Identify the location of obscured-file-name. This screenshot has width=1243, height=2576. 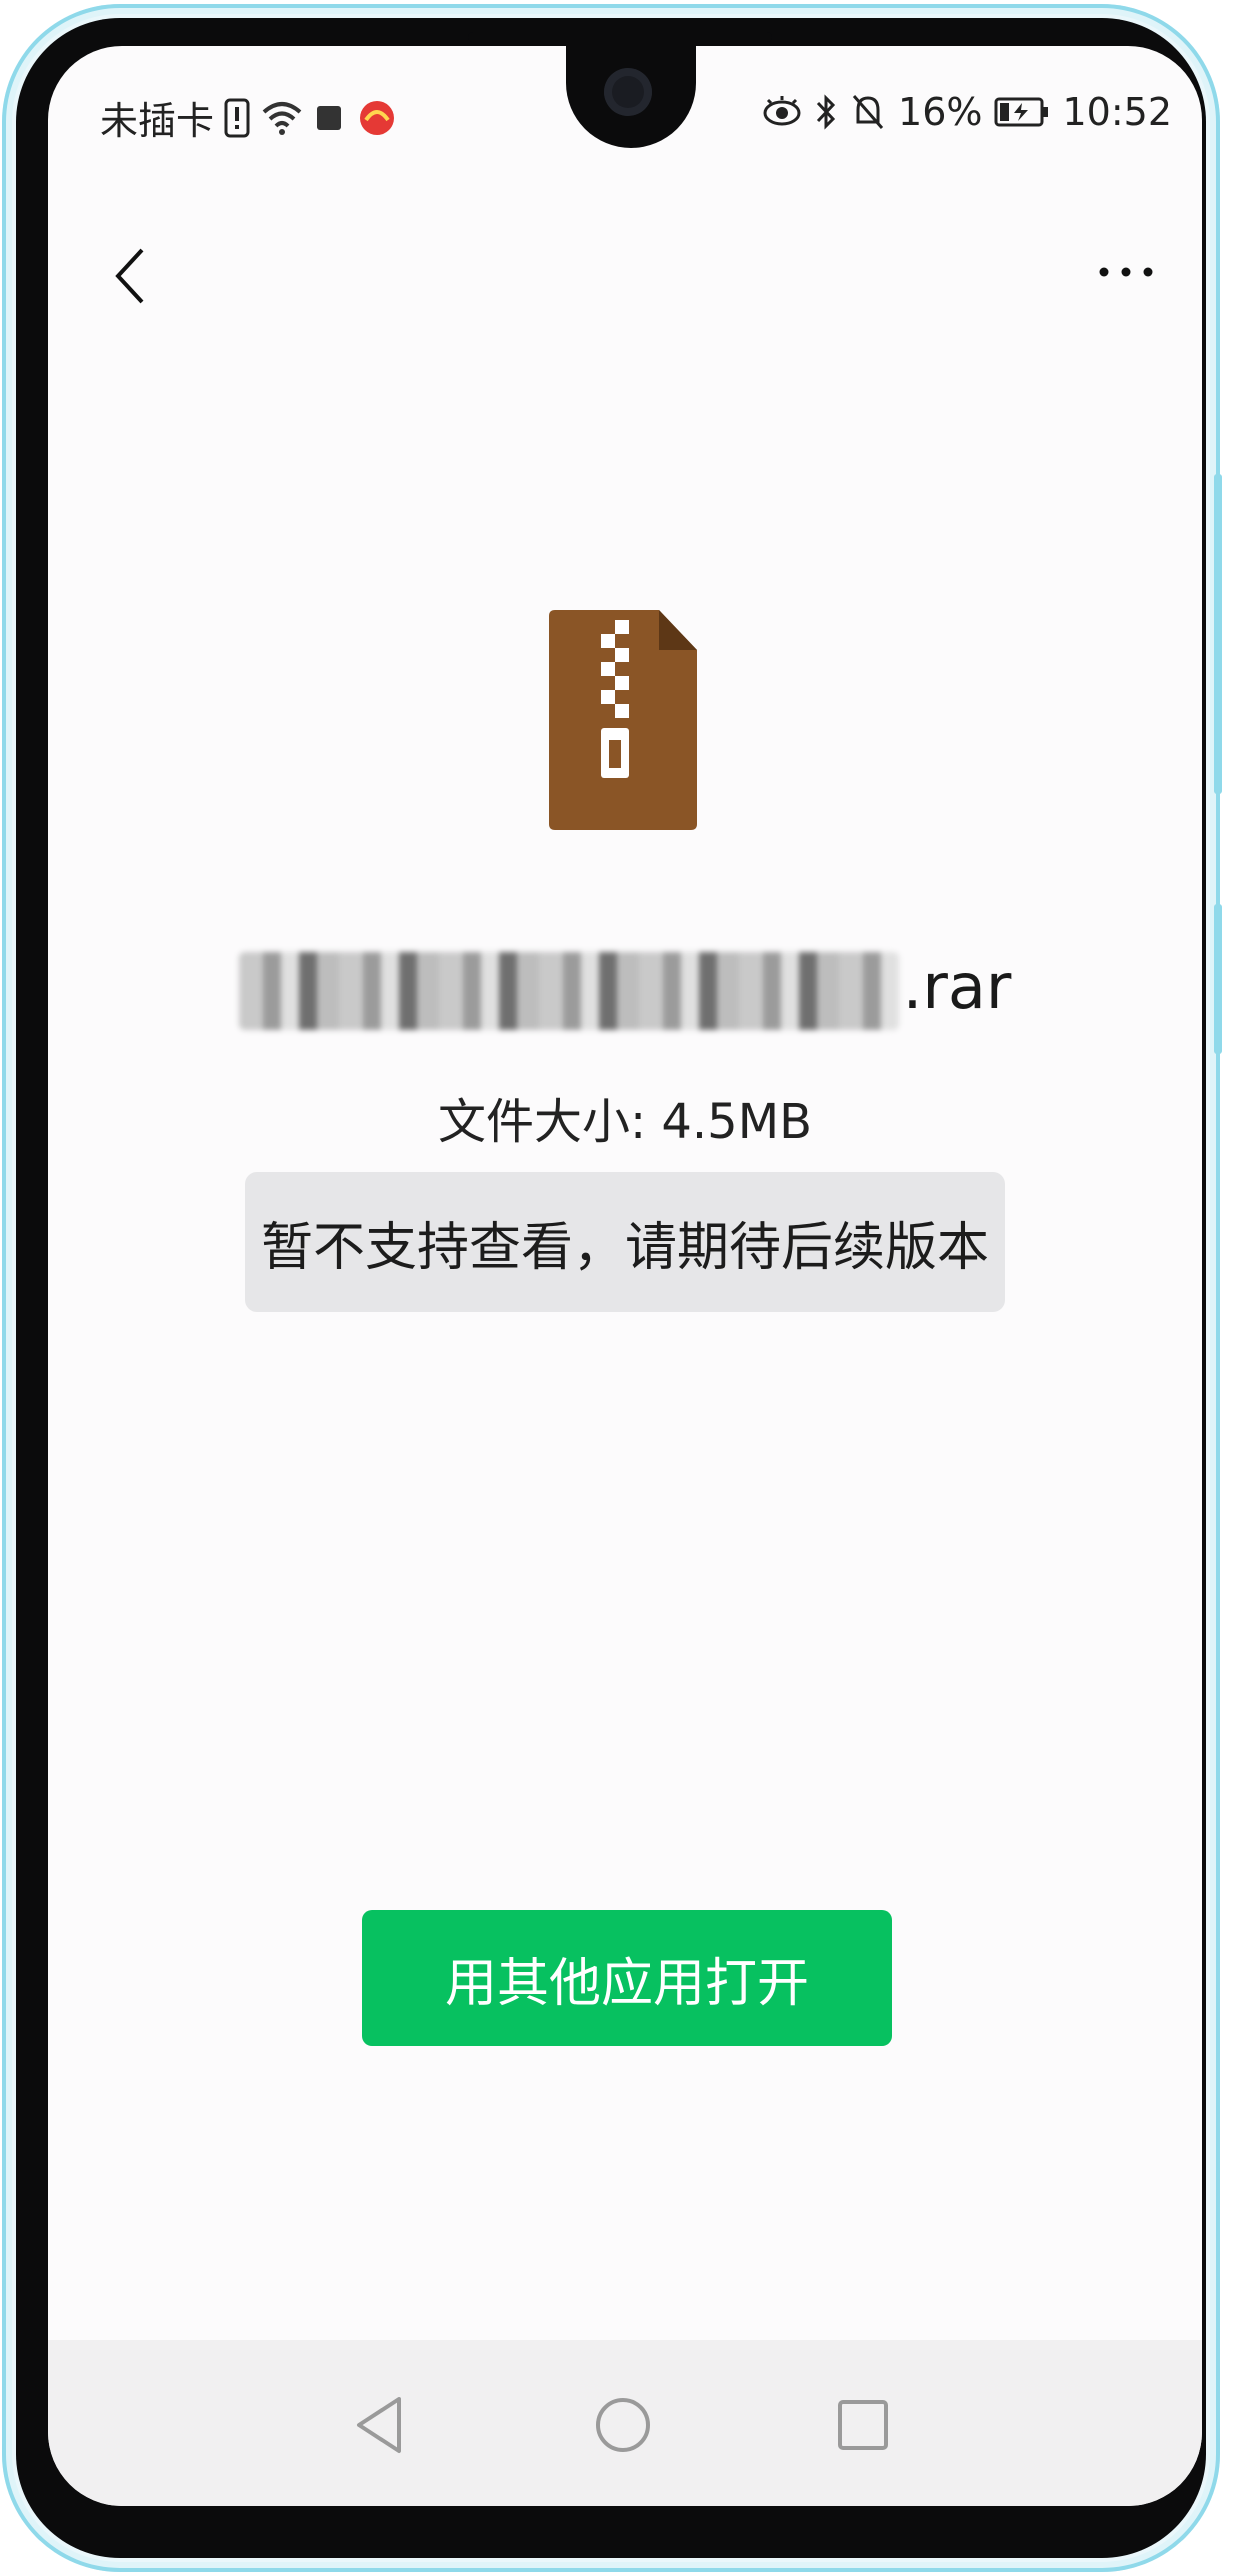
(568, 990).